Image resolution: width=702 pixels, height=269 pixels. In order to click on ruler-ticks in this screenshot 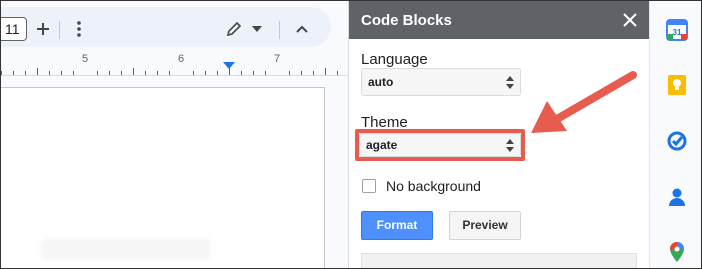, I will do `click(174, 70)`.